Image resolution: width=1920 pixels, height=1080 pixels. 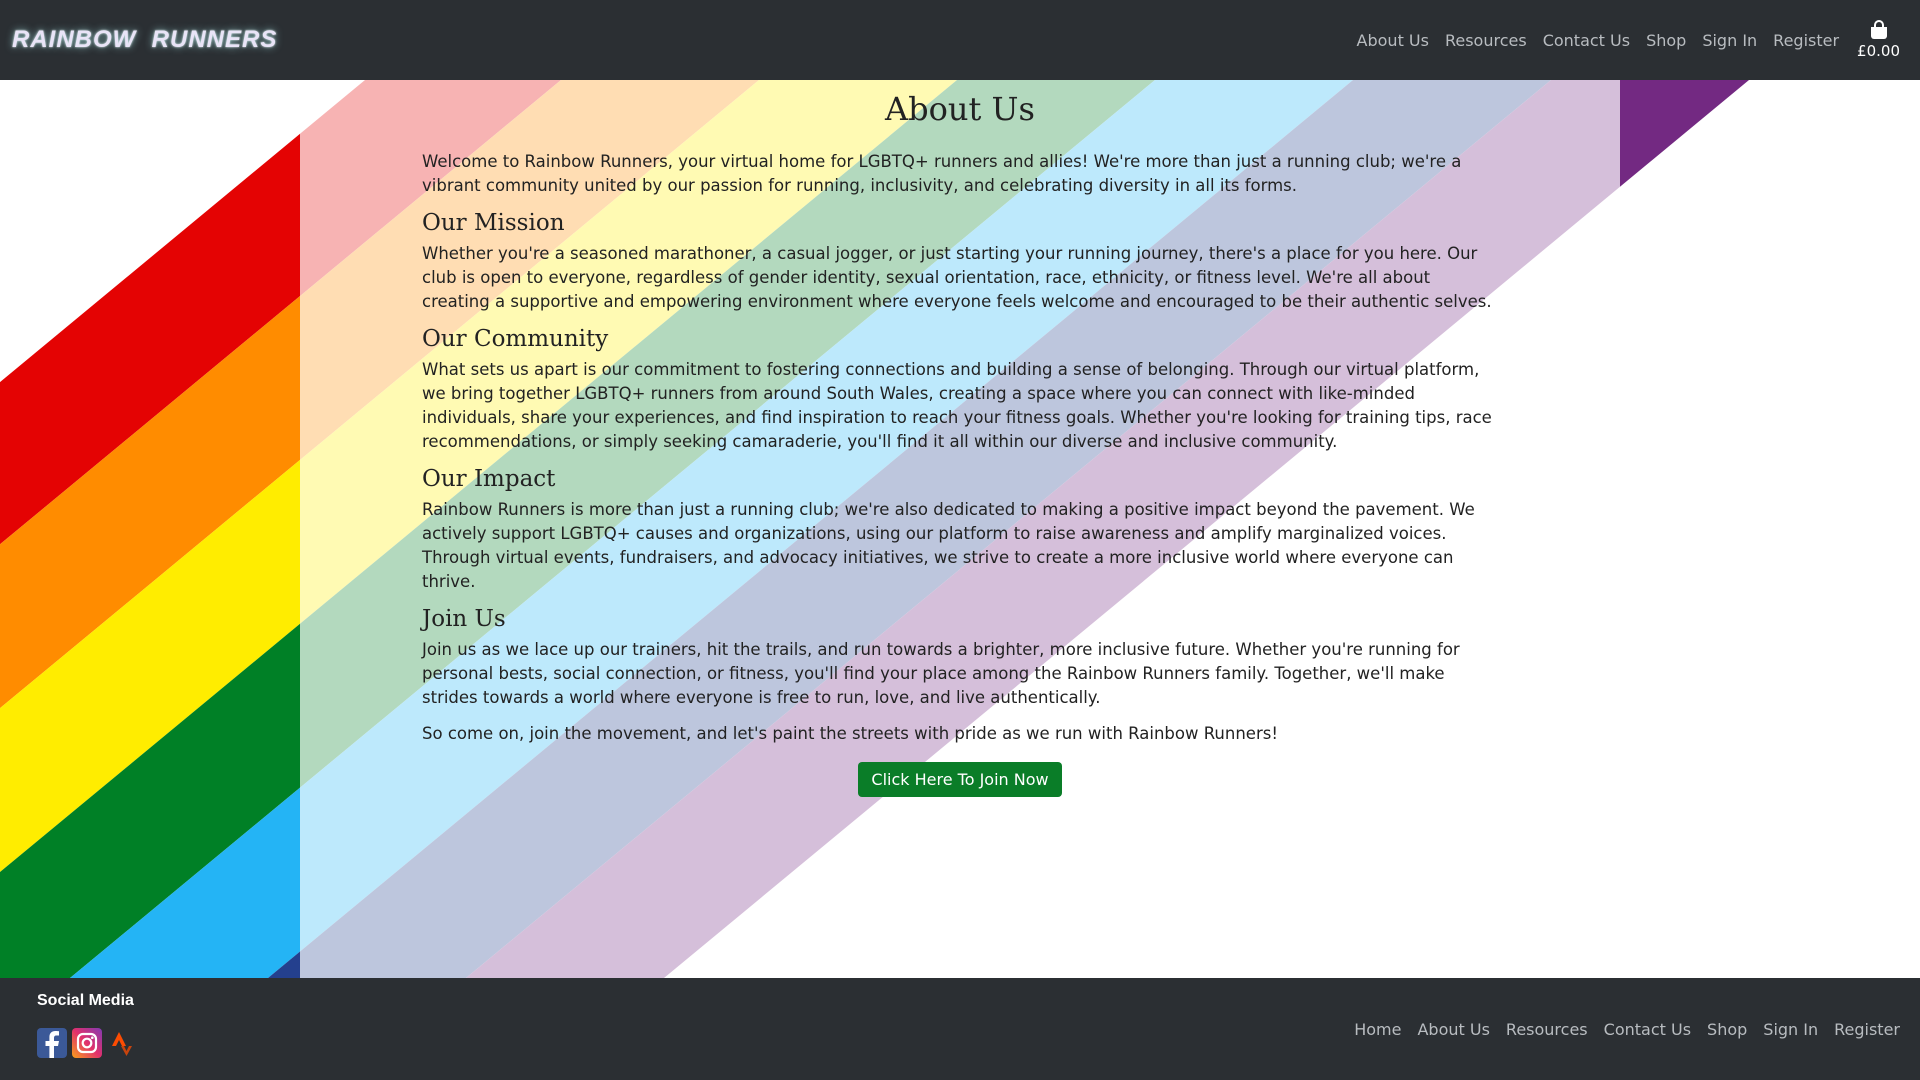 I want to click on page-title: About Us, so click(x=960, y=109).